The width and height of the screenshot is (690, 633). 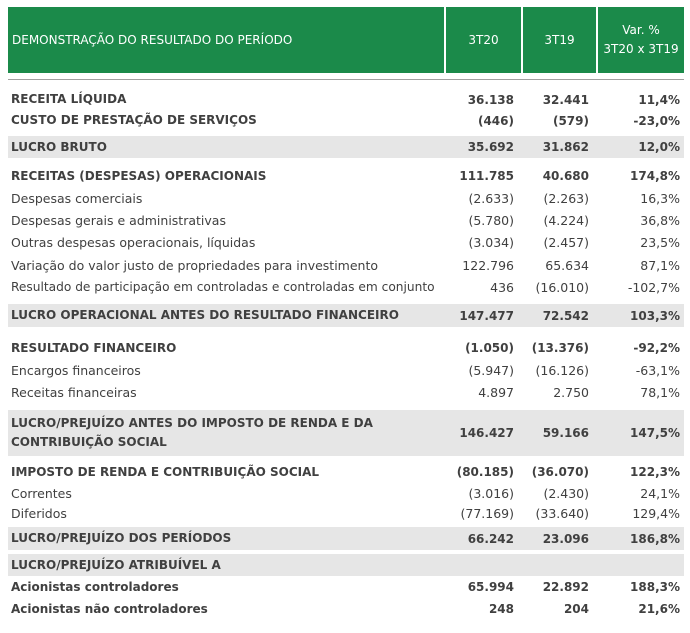 I want to click on header-3t19: 3T19, so click(x=558, y=40).